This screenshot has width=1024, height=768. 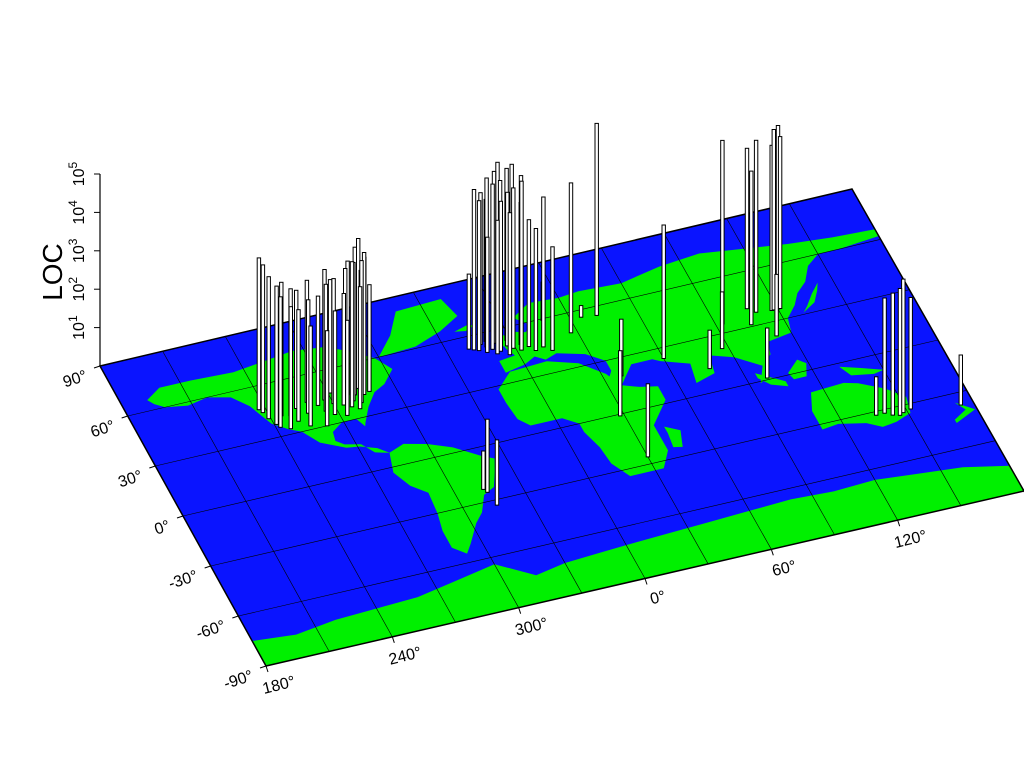 I want to click on lat-tick-label: -90°, so click(x=238, y=680).